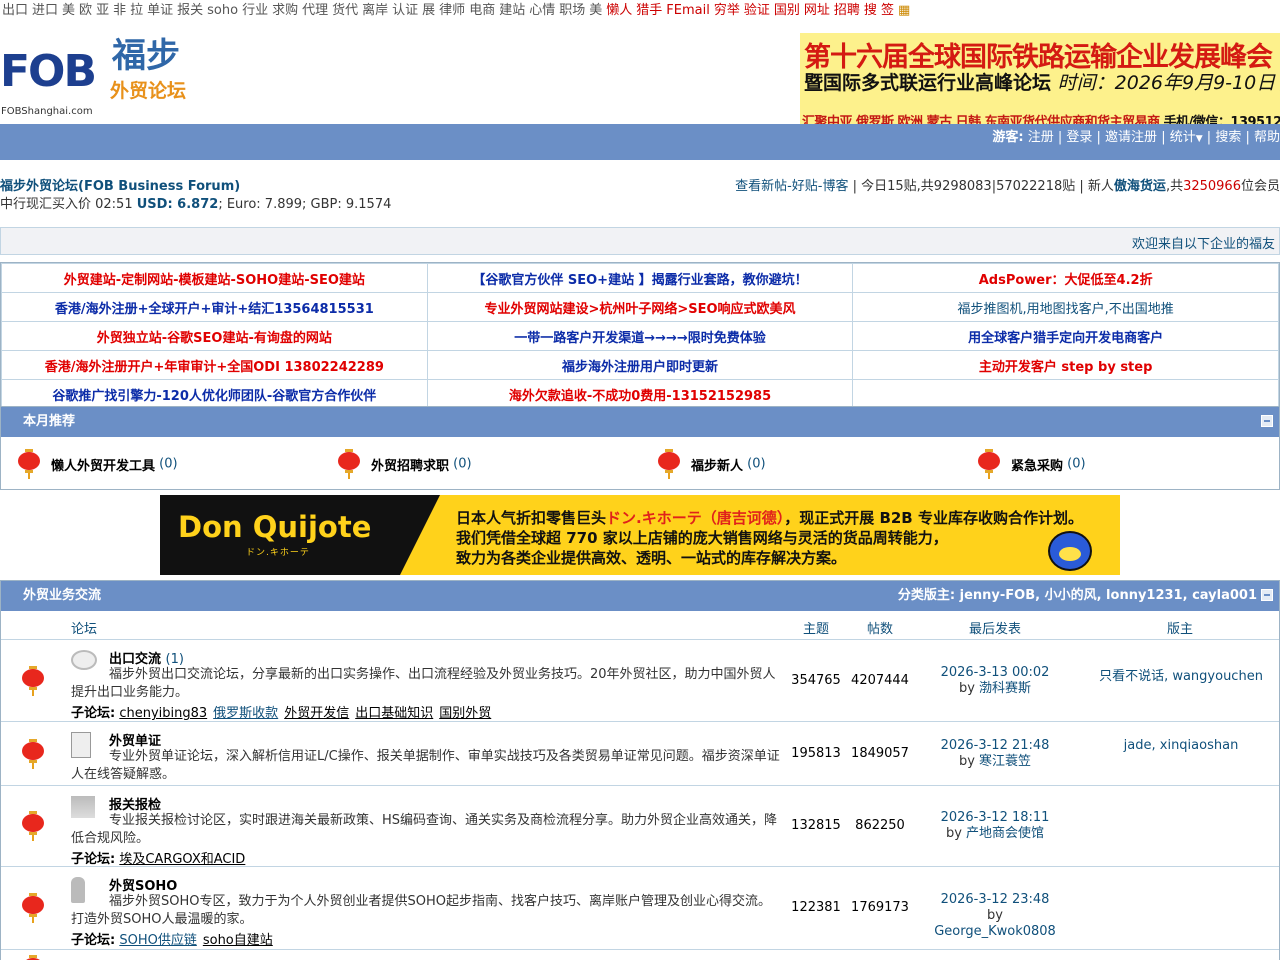 This screenshot has width=1280, height=960. What do you see at coordinates (345, 10) in the screenshot?
I see `topnav-link: 货代` at bounding box center [345, 10].